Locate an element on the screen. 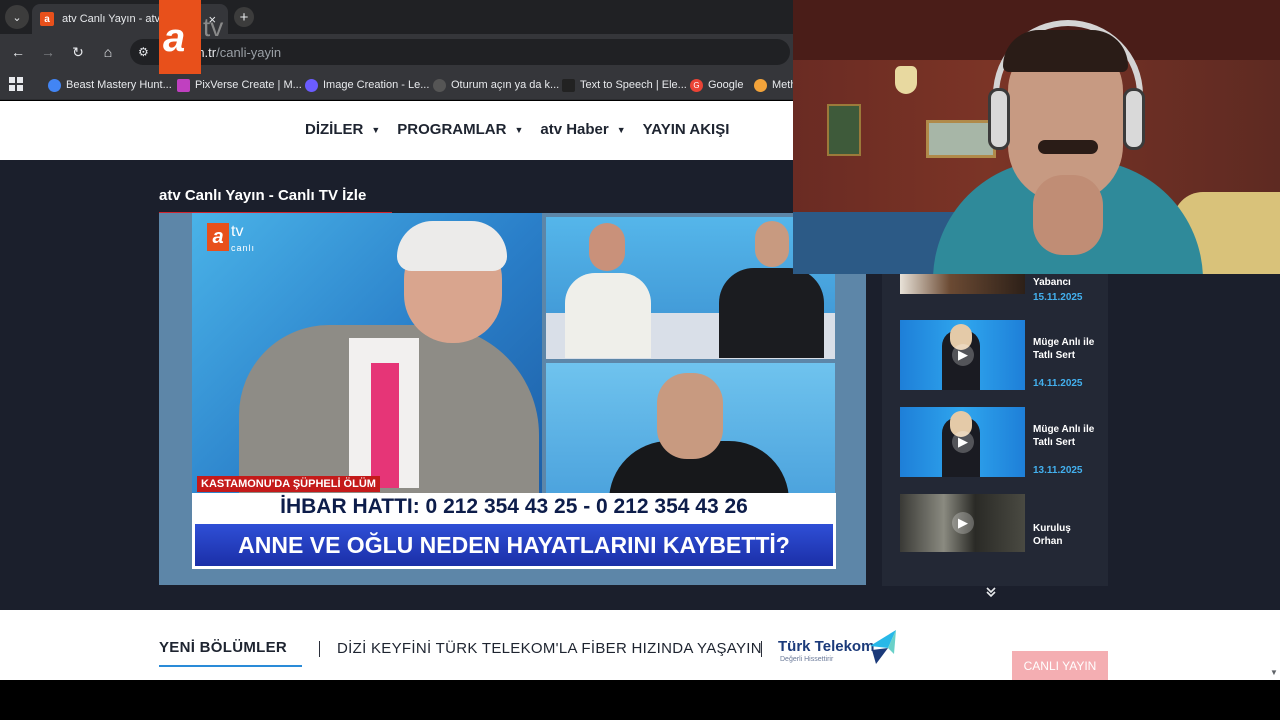  turk-telekom-mark-icon is located at coordinates (883, 647).